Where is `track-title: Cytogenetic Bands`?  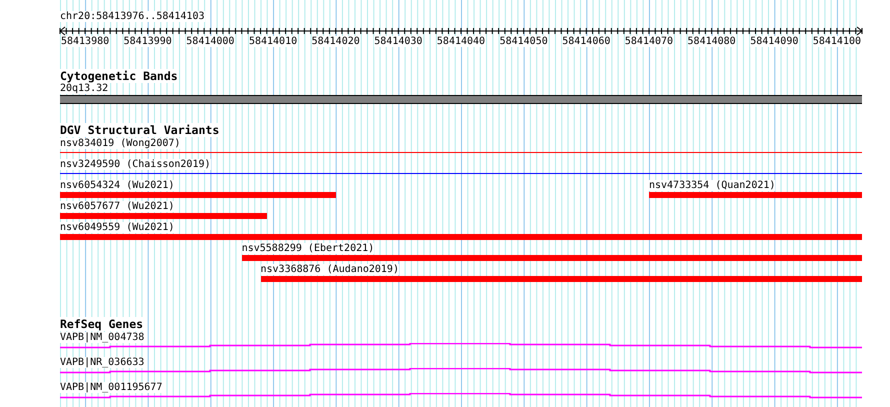
track-title: Cytogenetic Bands is located at coordinates (119, 76).